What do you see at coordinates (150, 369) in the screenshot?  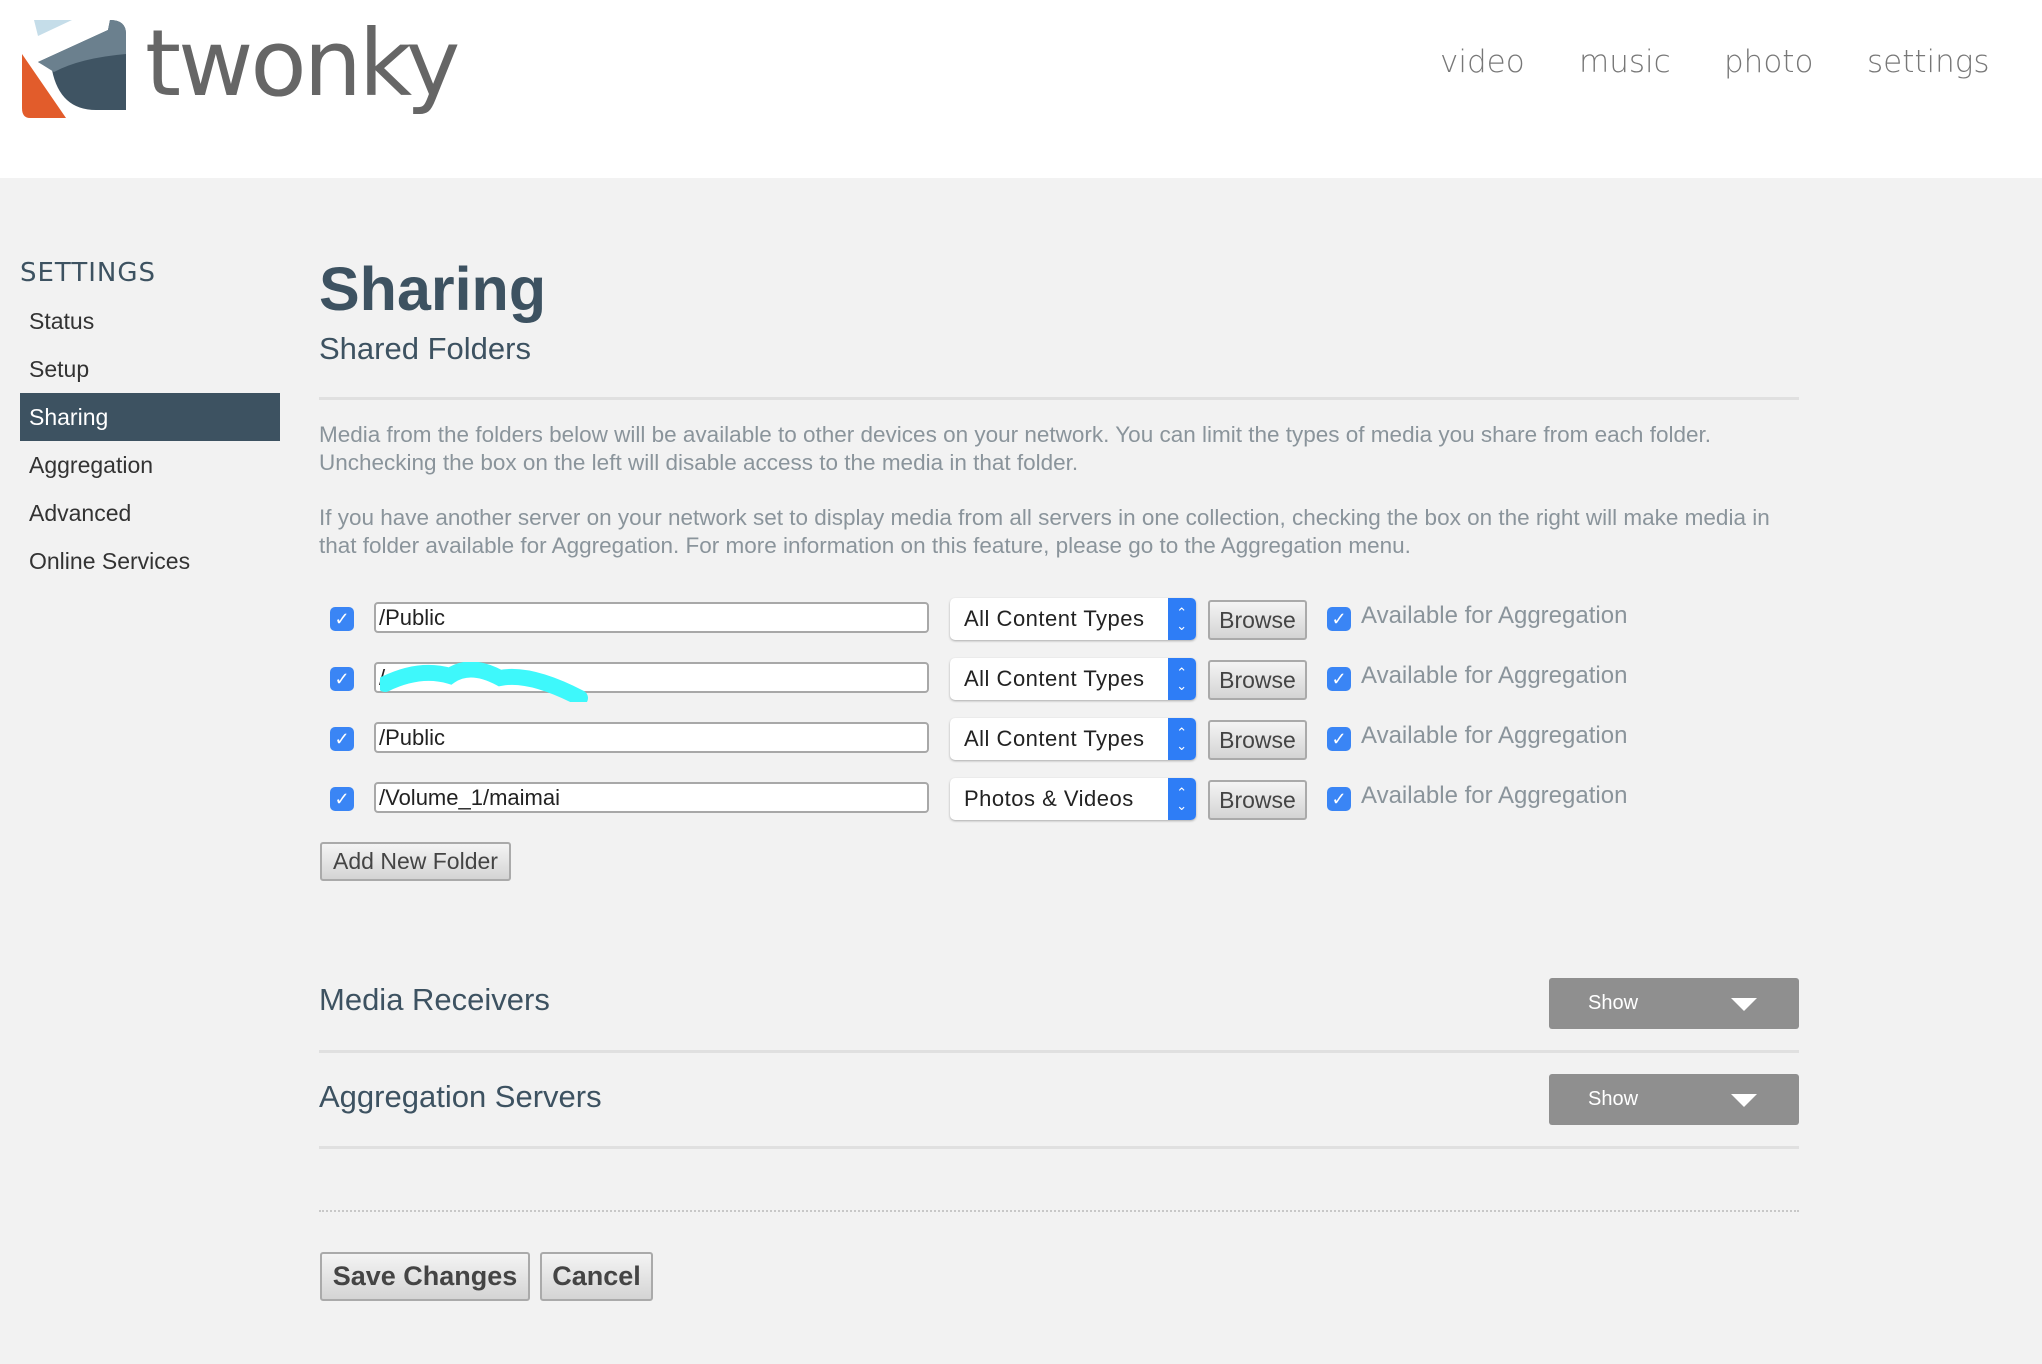 I see `sidebar-item-setup: Setup` at bounding box center [150, 369].